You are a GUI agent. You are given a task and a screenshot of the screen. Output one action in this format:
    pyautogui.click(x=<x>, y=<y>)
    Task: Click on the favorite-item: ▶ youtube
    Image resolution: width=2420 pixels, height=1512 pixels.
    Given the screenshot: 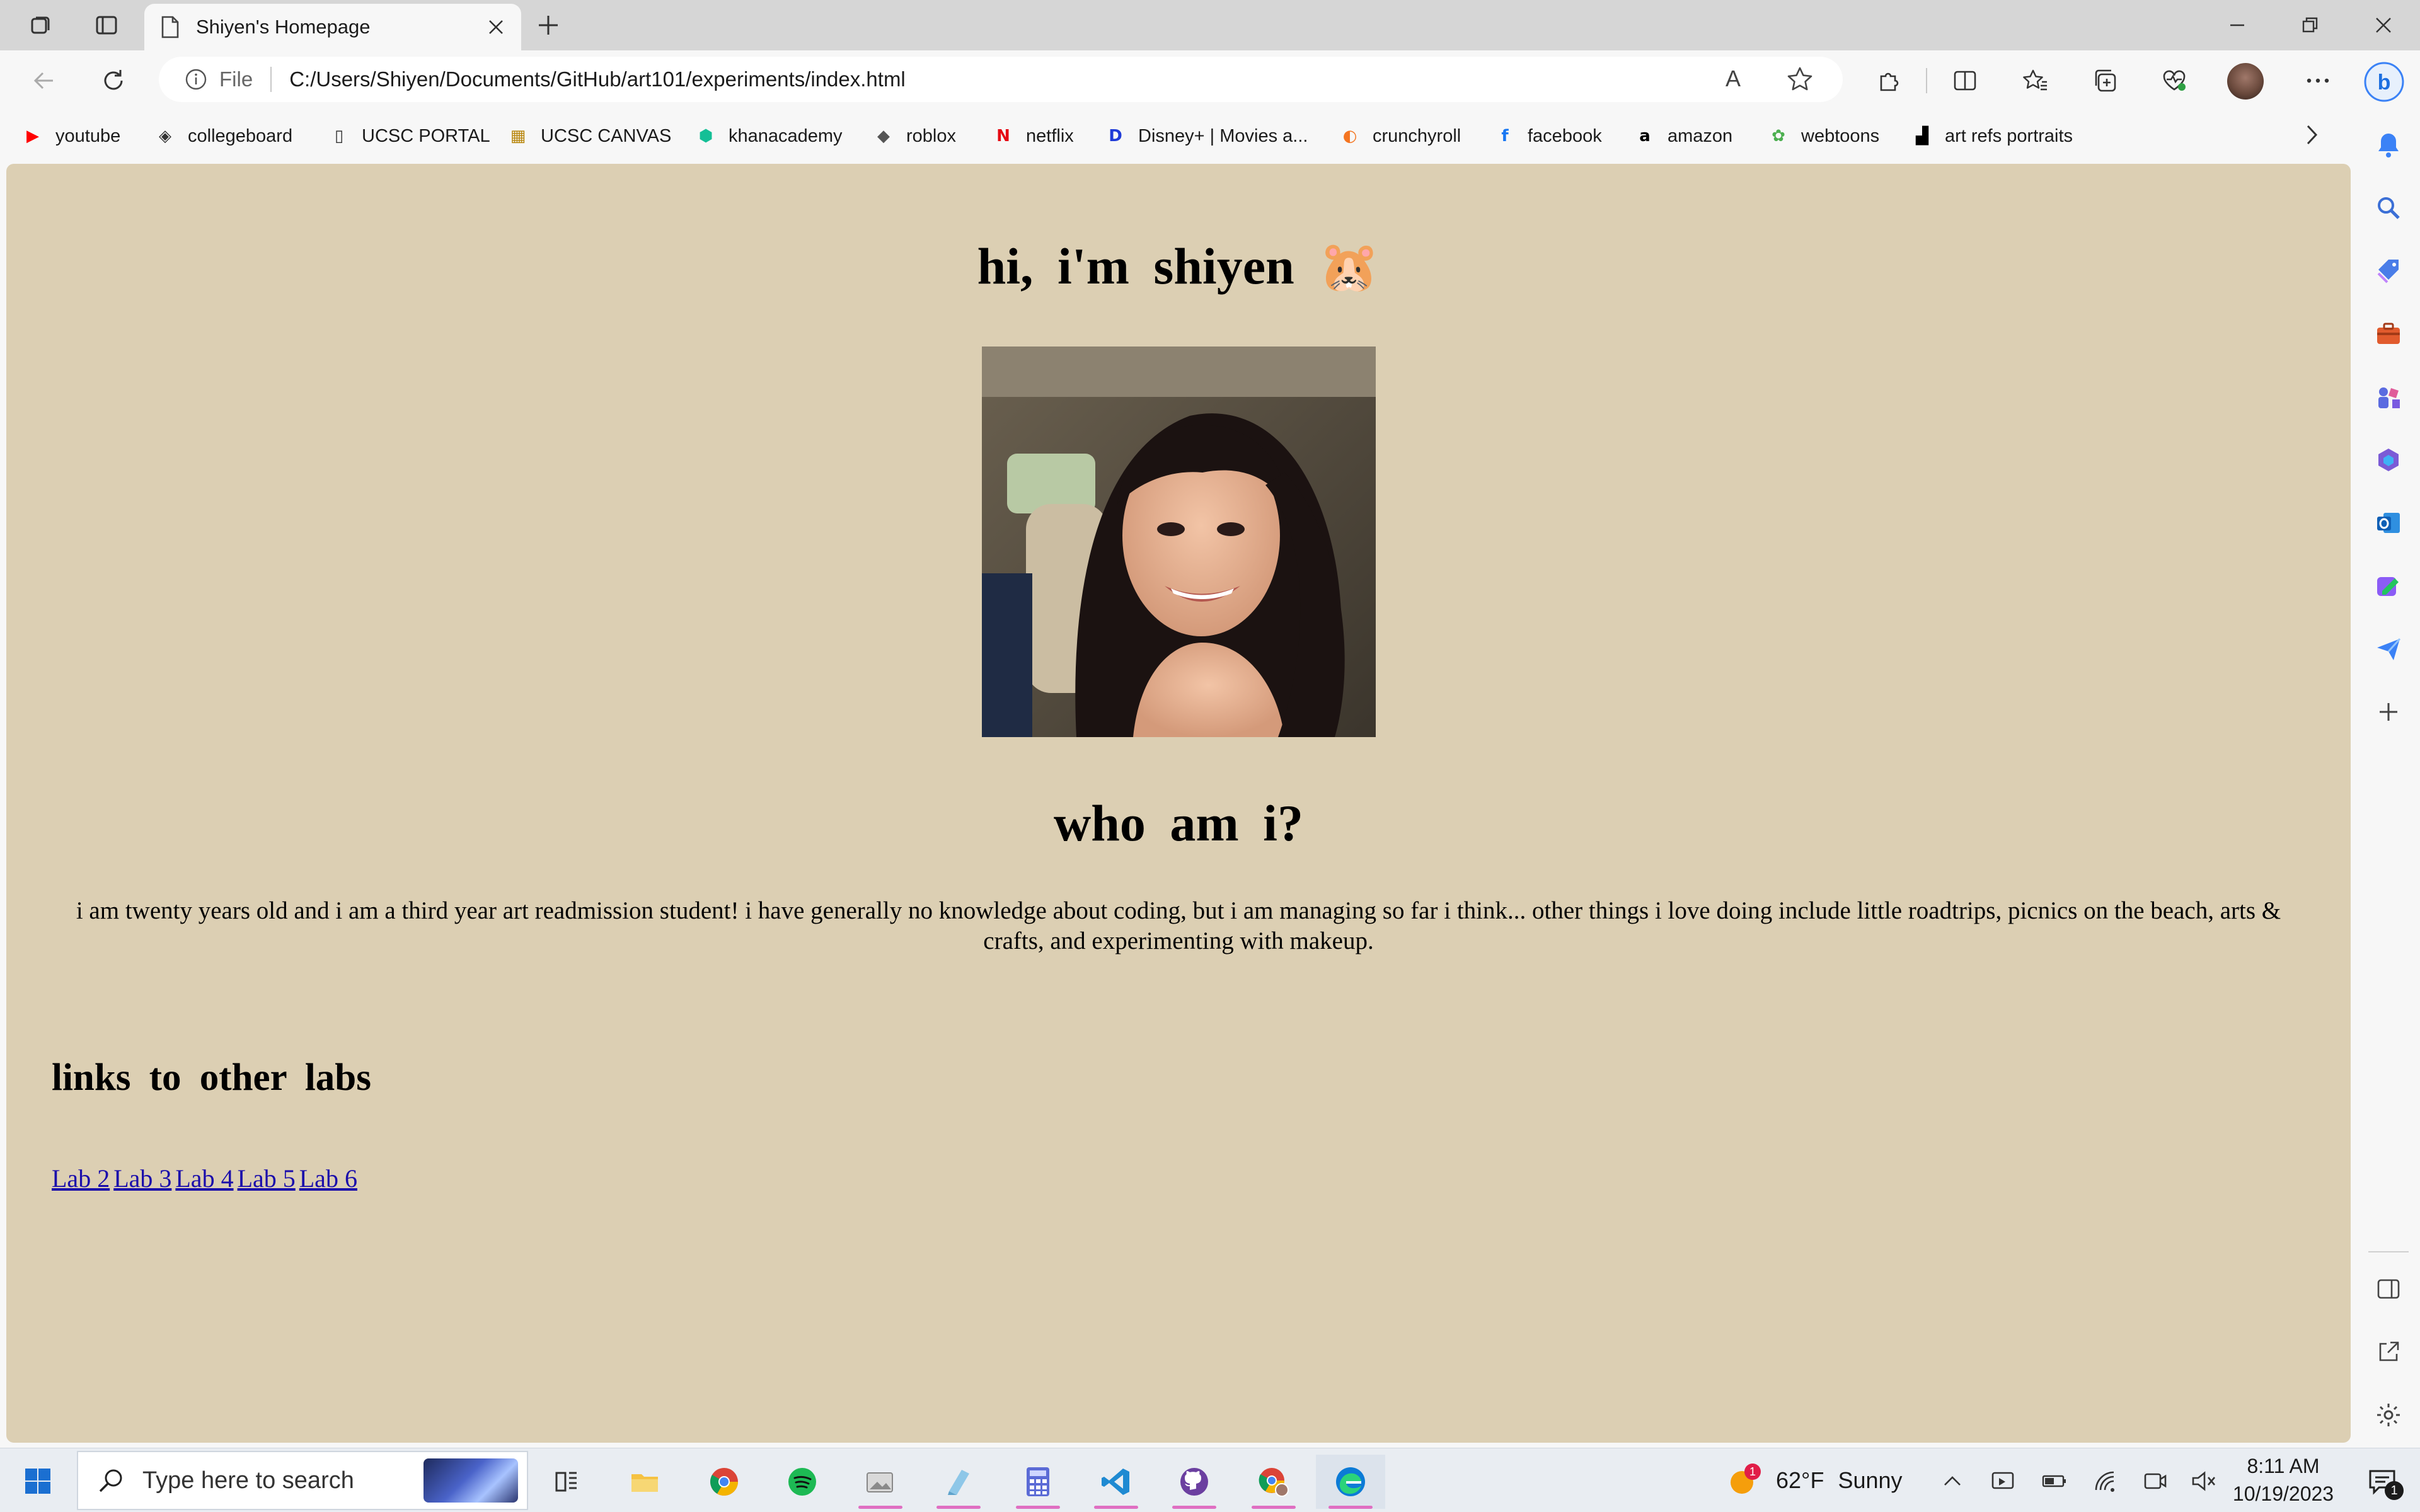 What is the action you would take?
    pyautogui.click(x=70, y=136)
    